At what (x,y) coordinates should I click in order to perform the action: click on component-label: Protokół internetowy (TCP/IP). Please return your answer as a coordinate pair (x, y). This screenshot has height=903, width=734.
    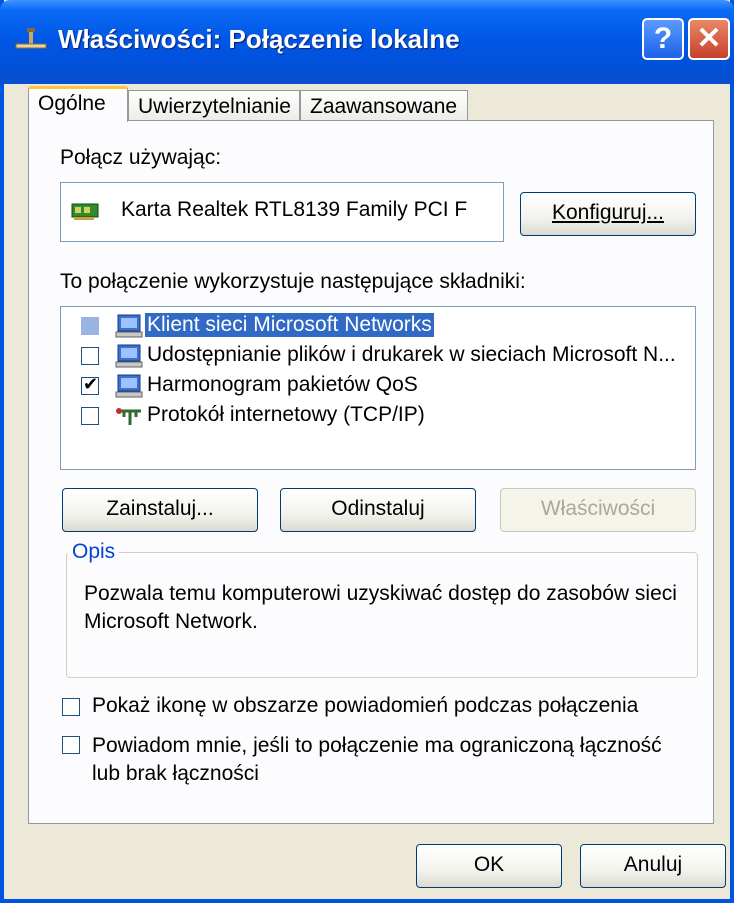
    Looking at the image, I should click on (286, 414).